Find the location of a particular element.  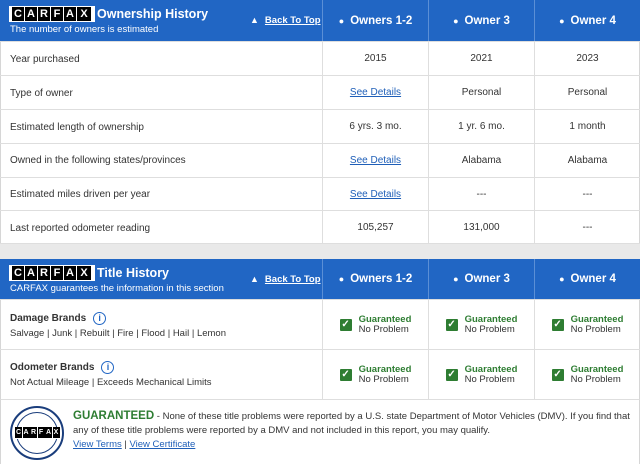

cell-value: Personal is located at coordinates (587, 92).